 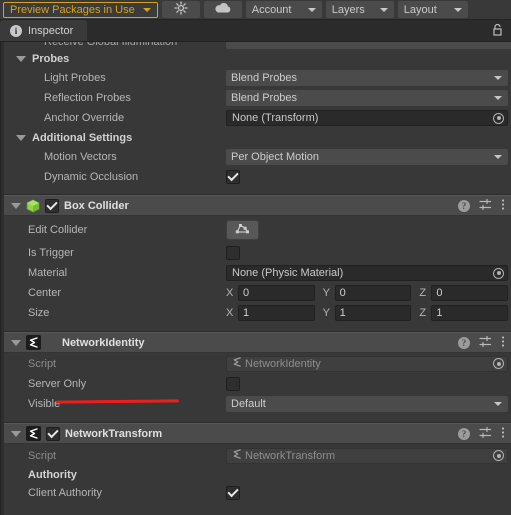 I want to click on anchor-override-objectfield: None (Transform), so click(x=367, y=118).